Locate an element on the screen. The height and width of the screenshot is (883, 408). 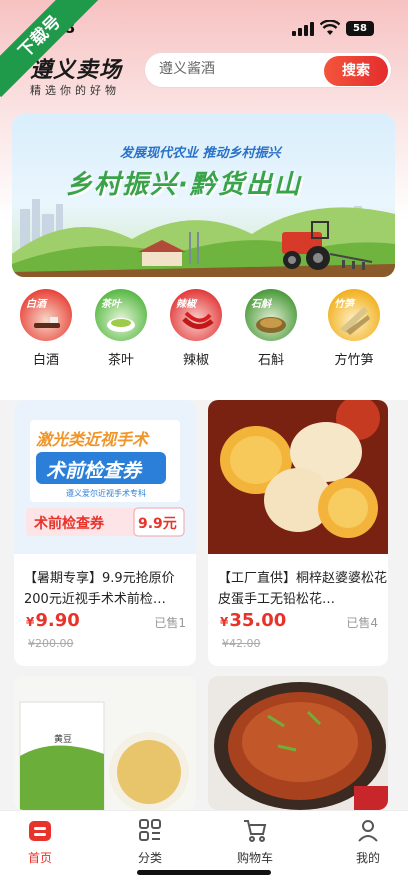
banner-title: 乡村振兴·黔货出山 is located at coordinates (184, 185).